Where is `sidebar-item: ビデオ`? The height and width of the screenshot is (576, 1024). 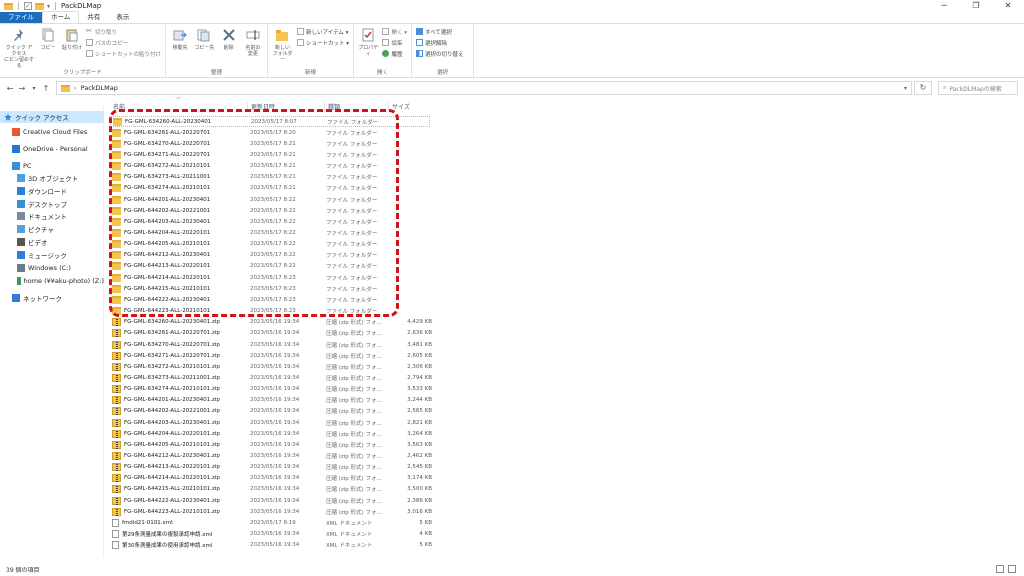 sidebar-item: ビデオ is located at coordinates (52, 242).